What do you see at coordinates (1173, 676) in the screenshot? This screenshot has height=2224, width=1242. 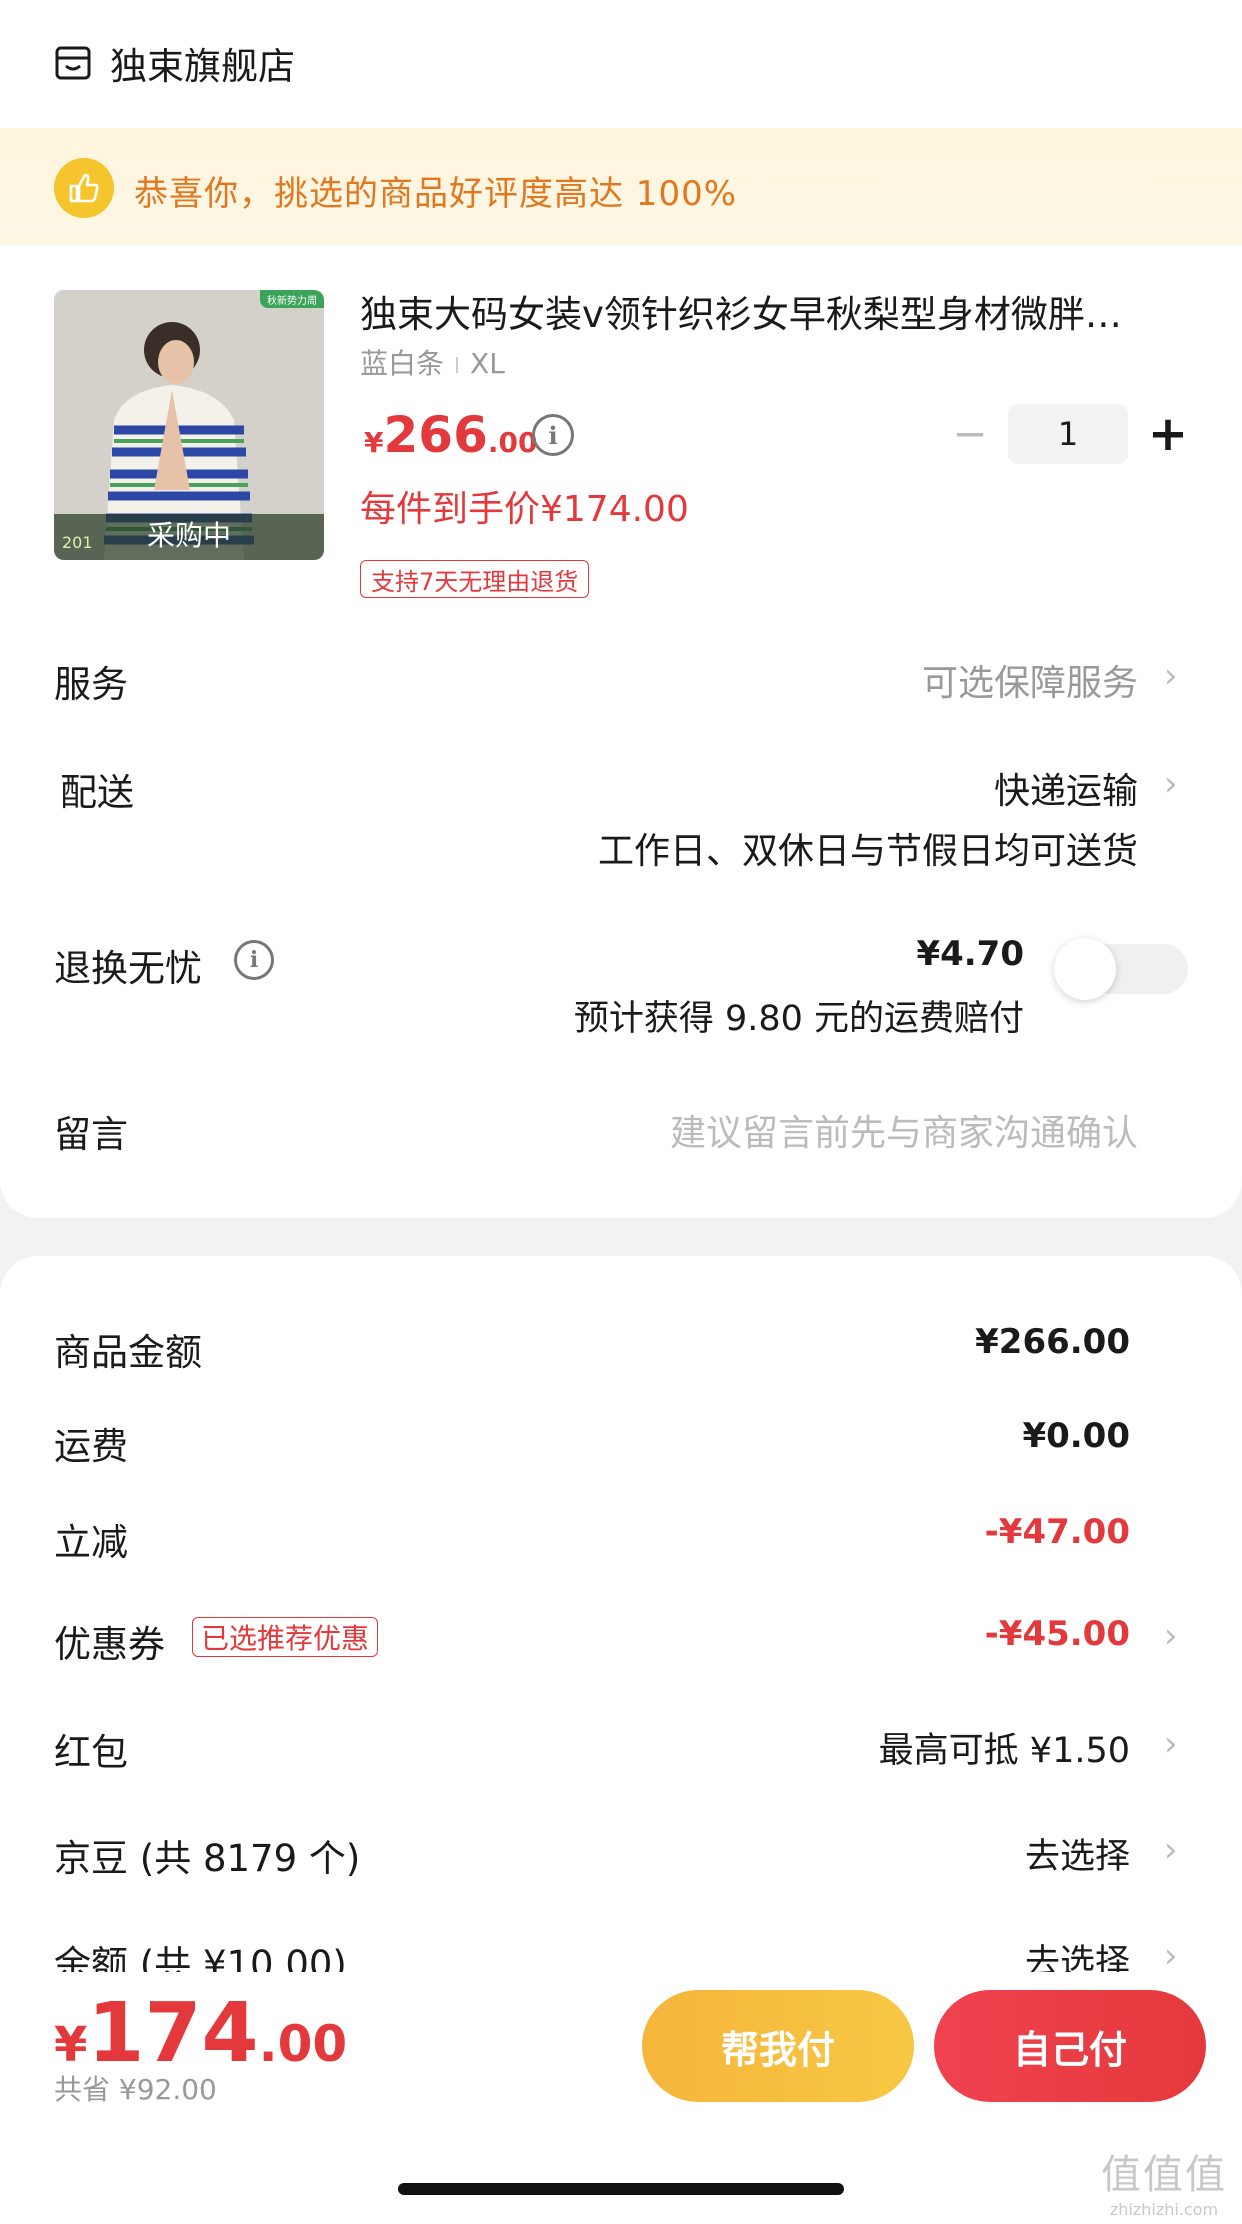 I see `service-chevron-icon: ›` at bounding box center [1173, 676].